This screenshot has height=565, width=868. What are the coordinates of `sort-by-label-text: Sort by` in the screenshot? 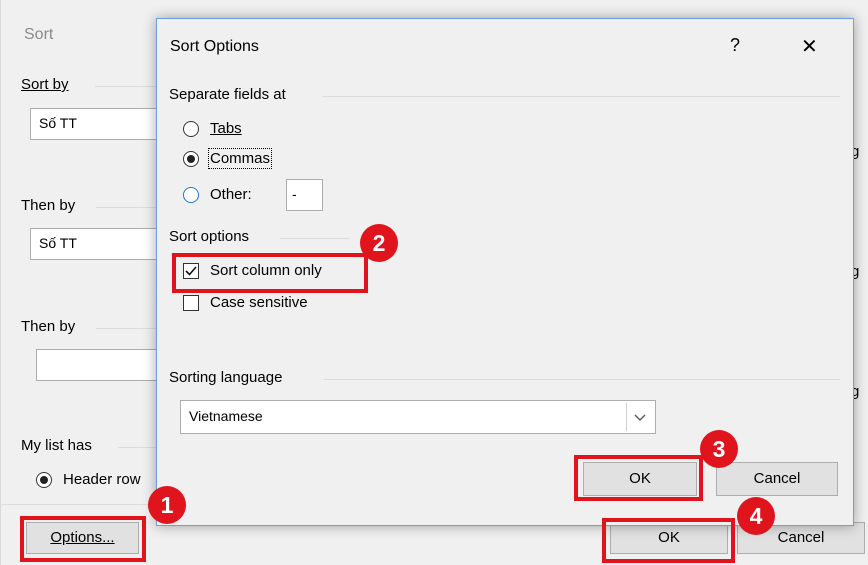 It's located at (45, 84).